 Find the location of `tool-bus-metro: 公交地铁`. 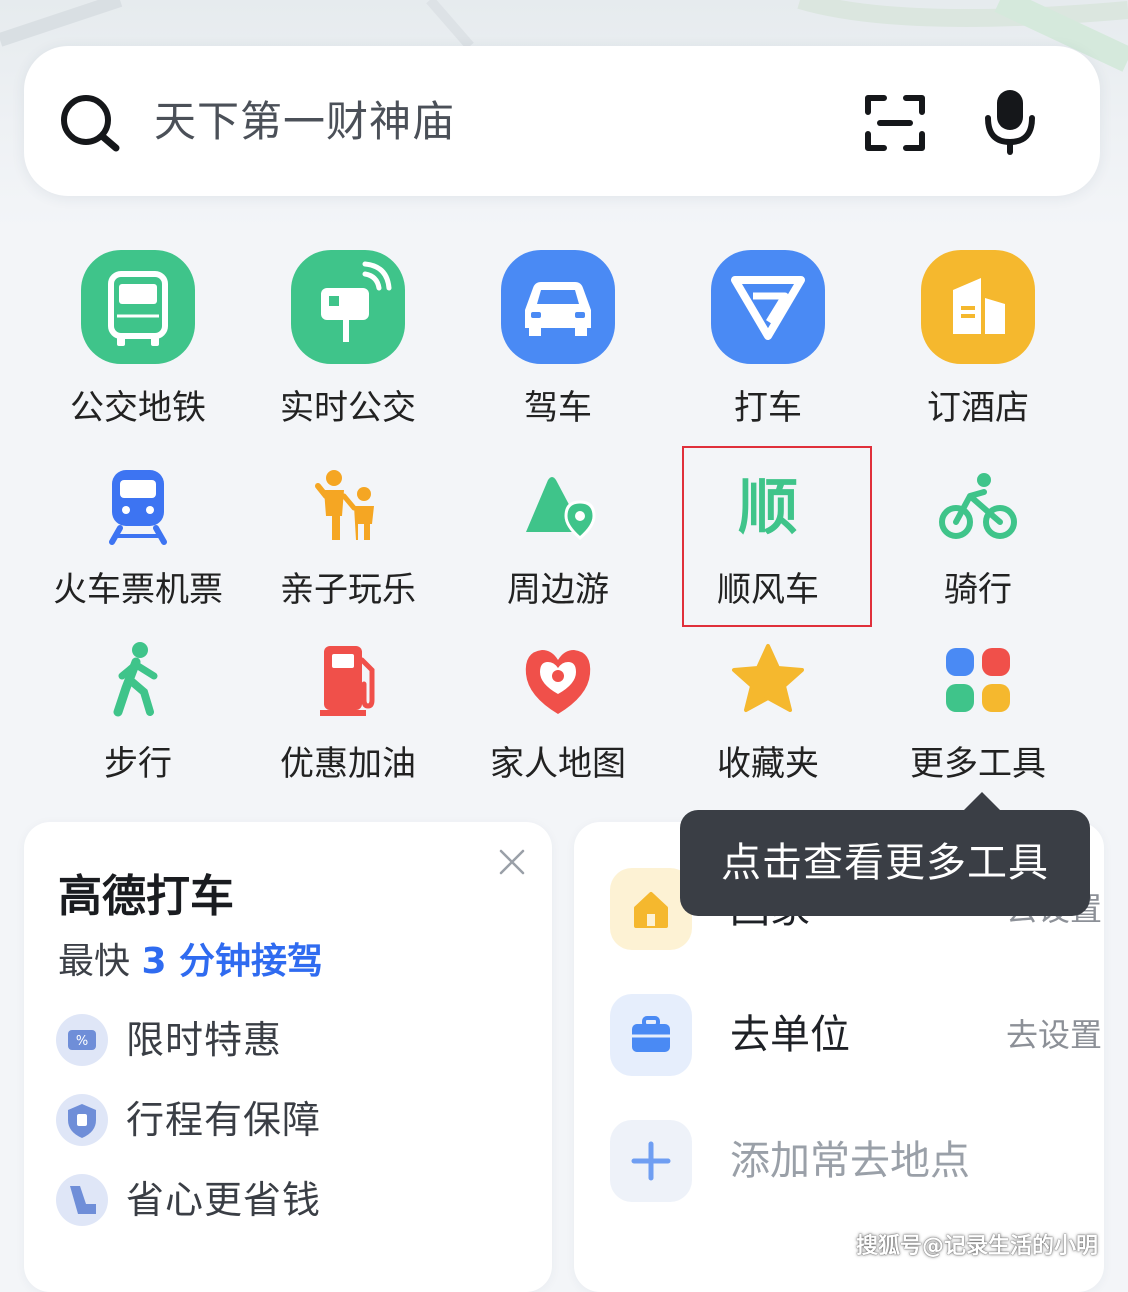

tool-bus-metro: 公交地铁 is located at coordinates (138, 339).